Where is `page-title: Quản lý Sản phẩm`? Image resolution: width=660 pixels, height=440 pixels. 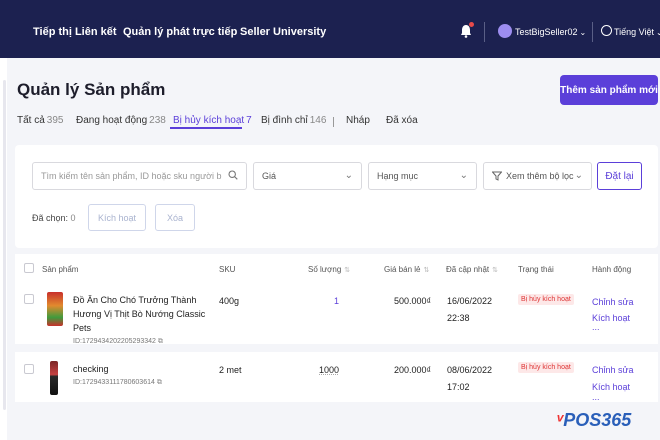
page-title: Quản lý Sản phẩm is located at coordinates (91, 89).